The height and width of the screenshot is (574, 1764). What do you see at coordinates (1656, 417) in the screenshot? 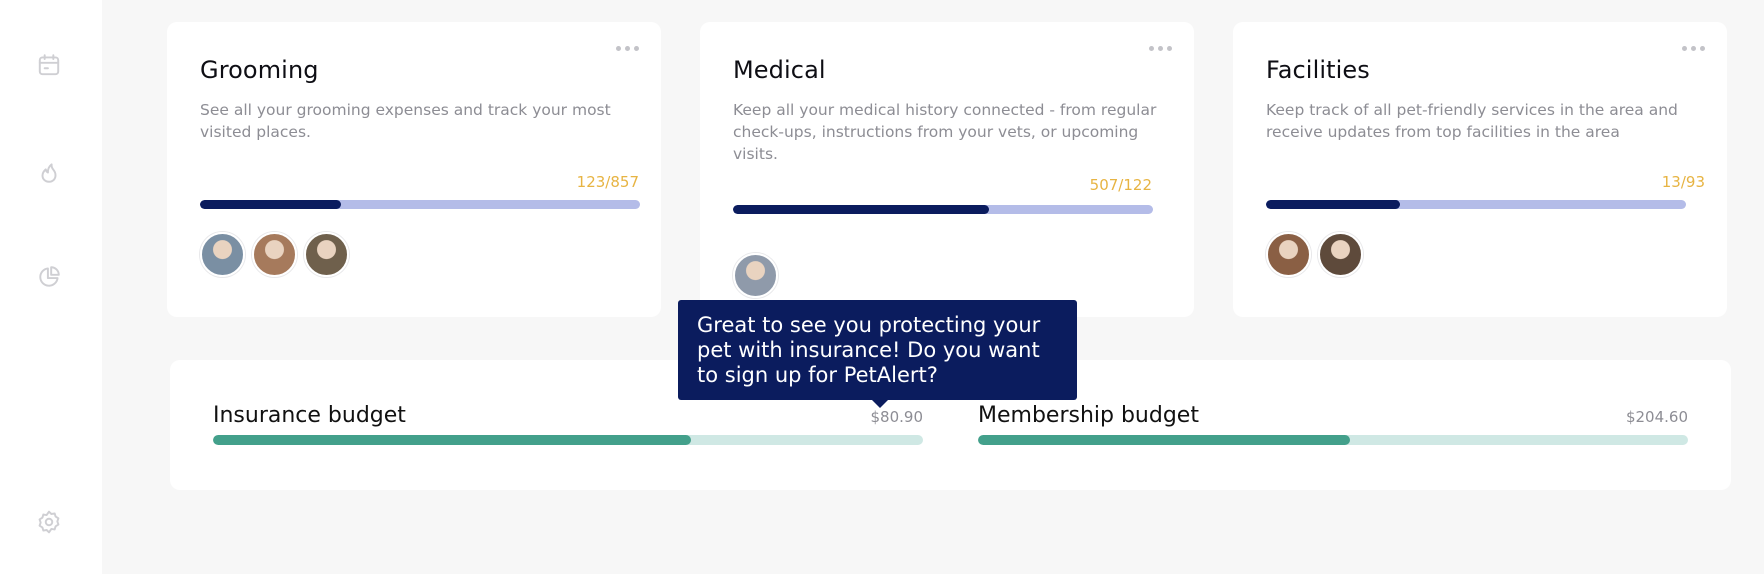
I see `budget-amount: $204.60` at bounding box center [1656, 417].